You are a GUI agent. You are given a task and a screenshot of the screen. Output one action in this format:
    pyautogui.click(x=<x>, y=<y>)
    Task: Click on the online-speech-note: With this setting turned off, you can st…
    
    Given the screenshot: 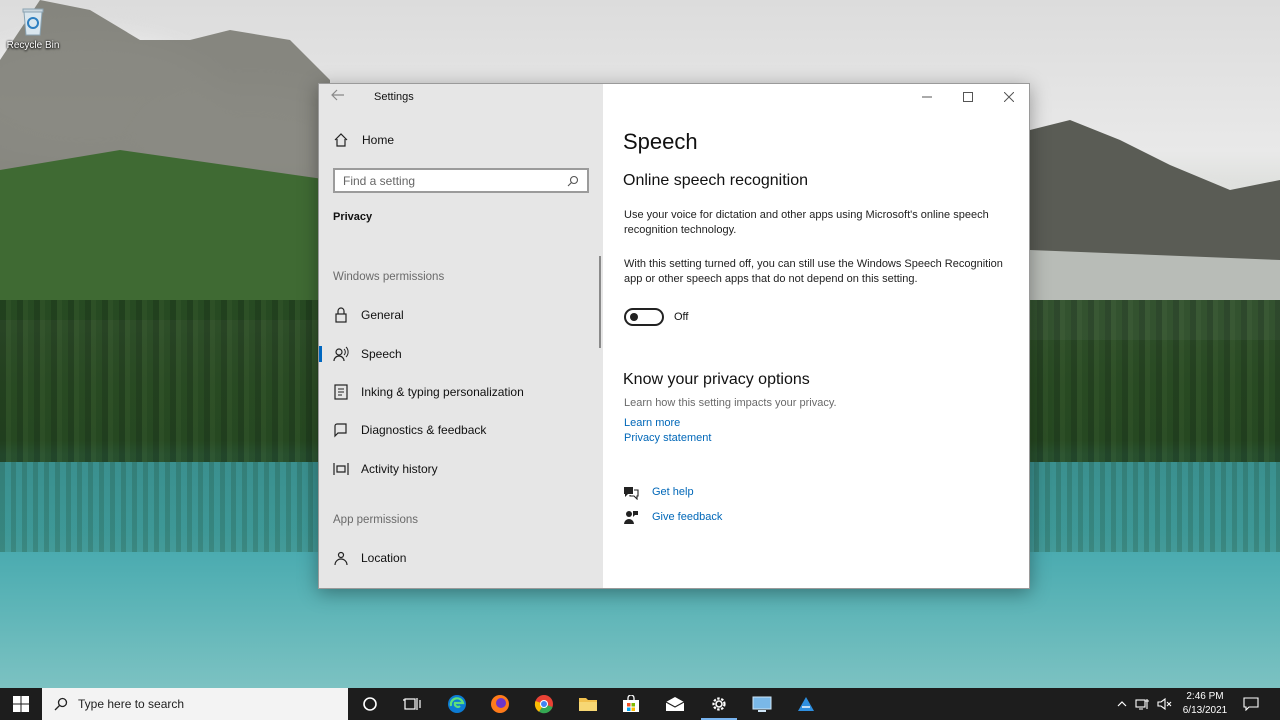 What is the action you would take?
    pyautogui.click(x=813, y=271)
    